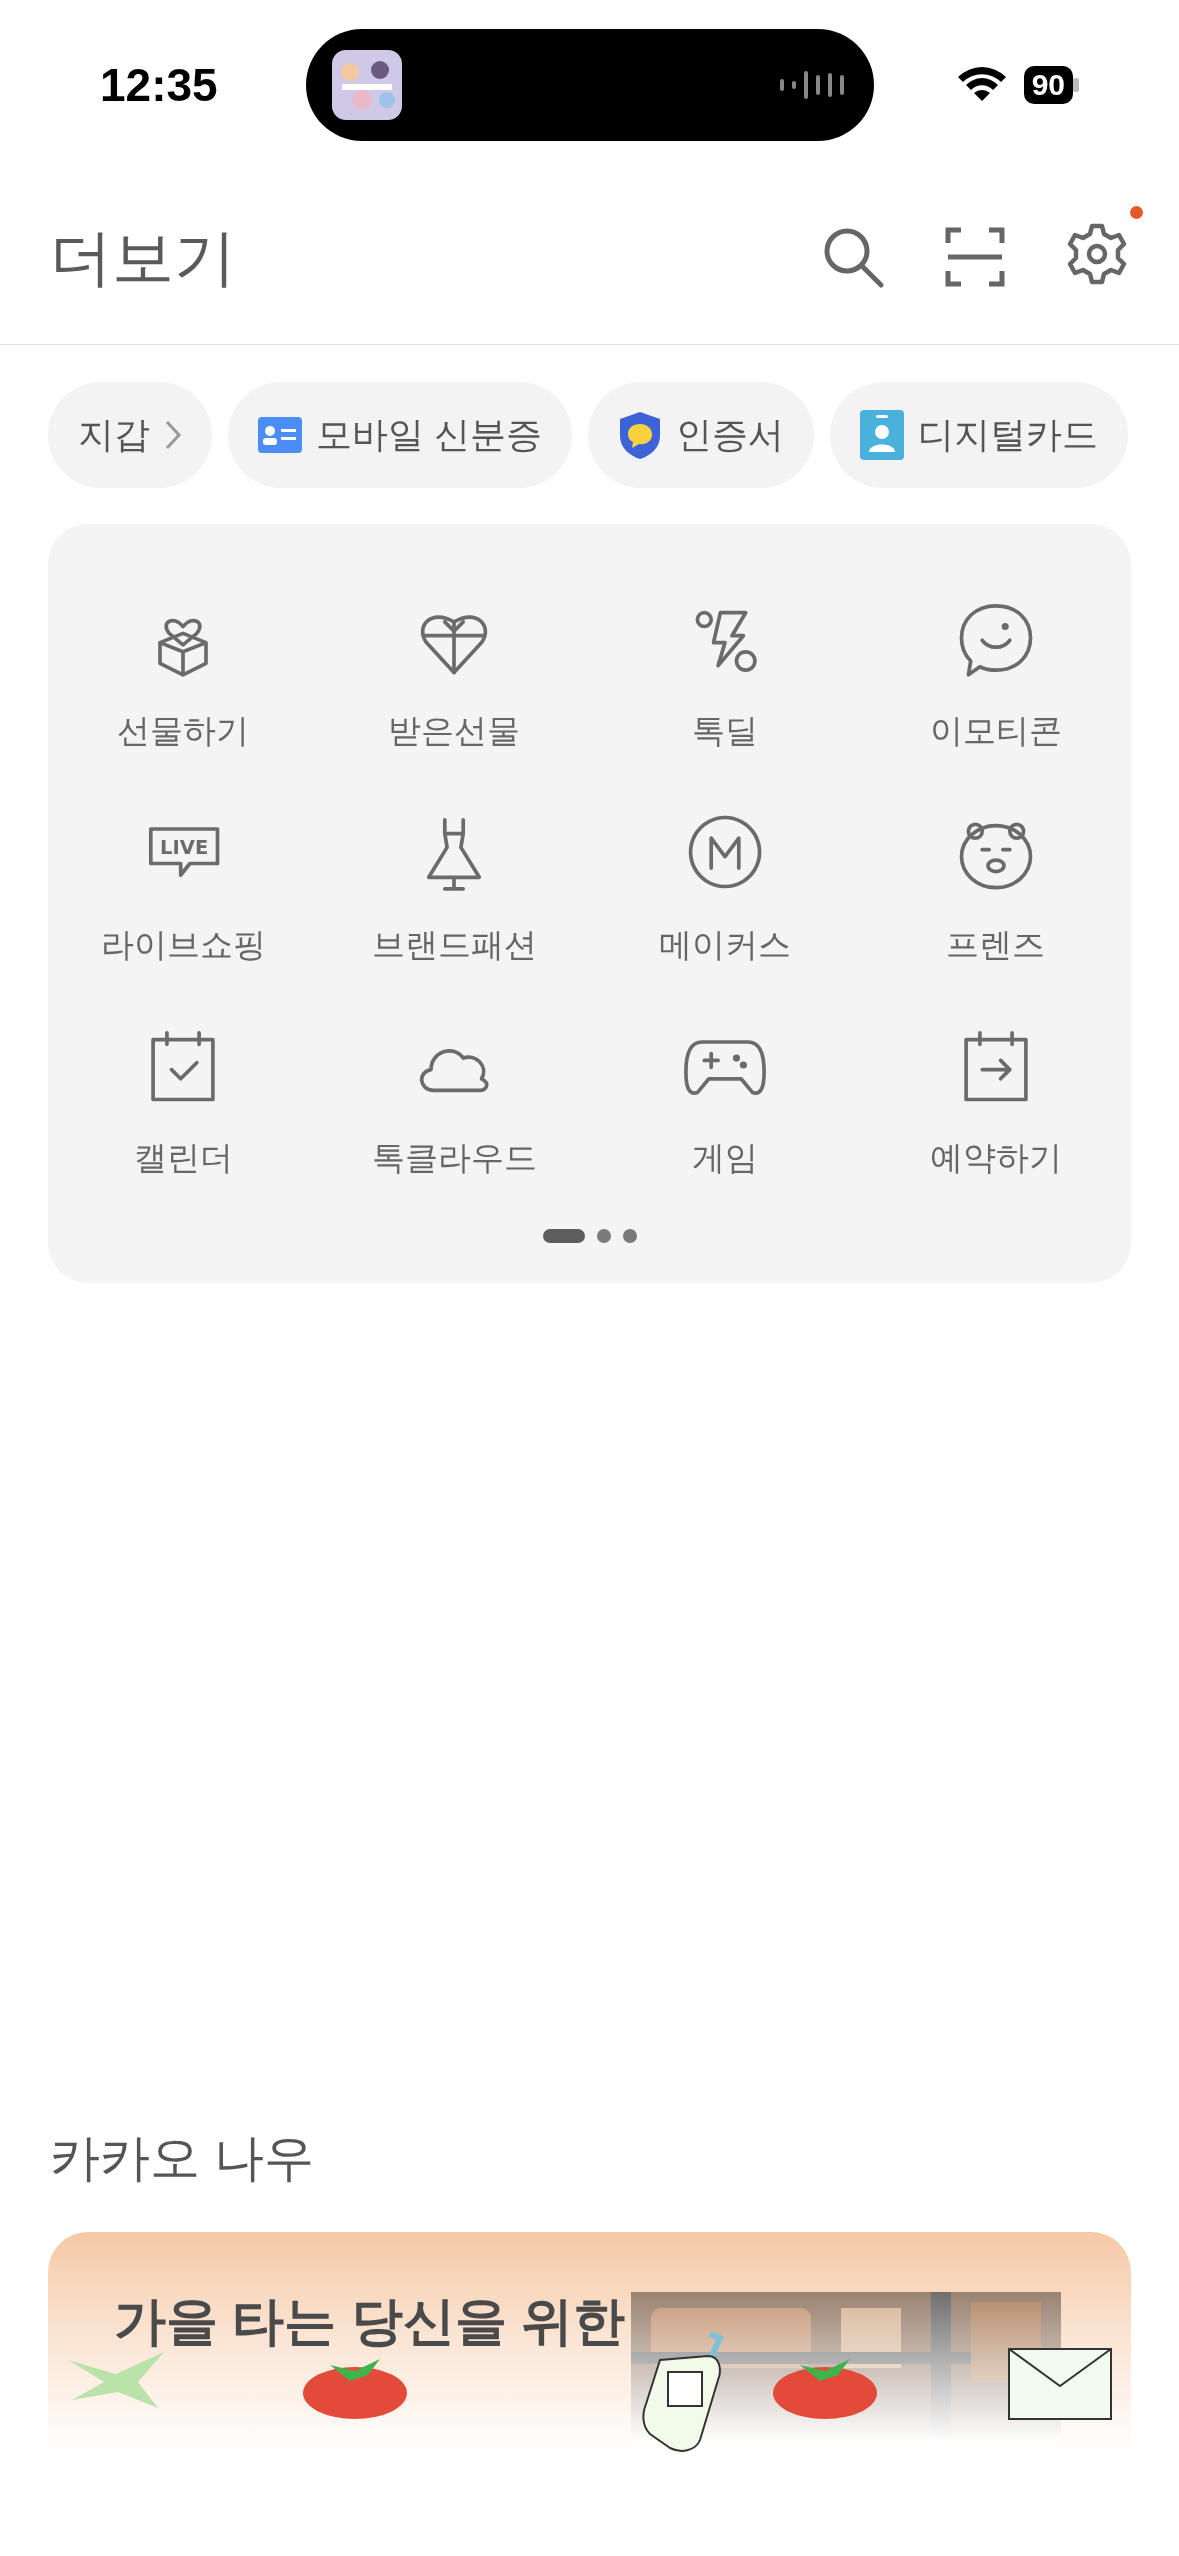  What do you see at coordinates (183, 674) in the screenshot?
I see `service-item: 선물하기` at bounding box center [183, 674].